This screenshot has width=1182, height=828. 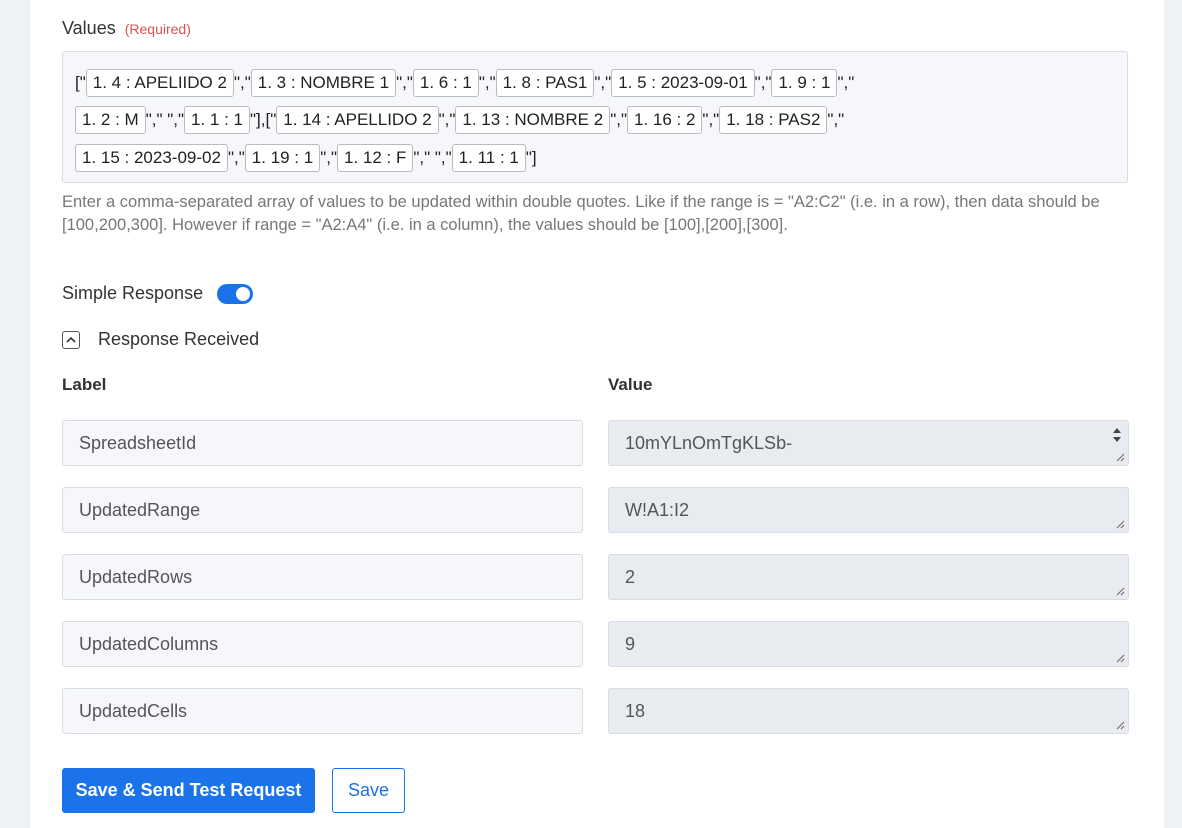 I want to click on response-value-text: 10mYLnOmTgKLSb-, so click(x=709, y=442).